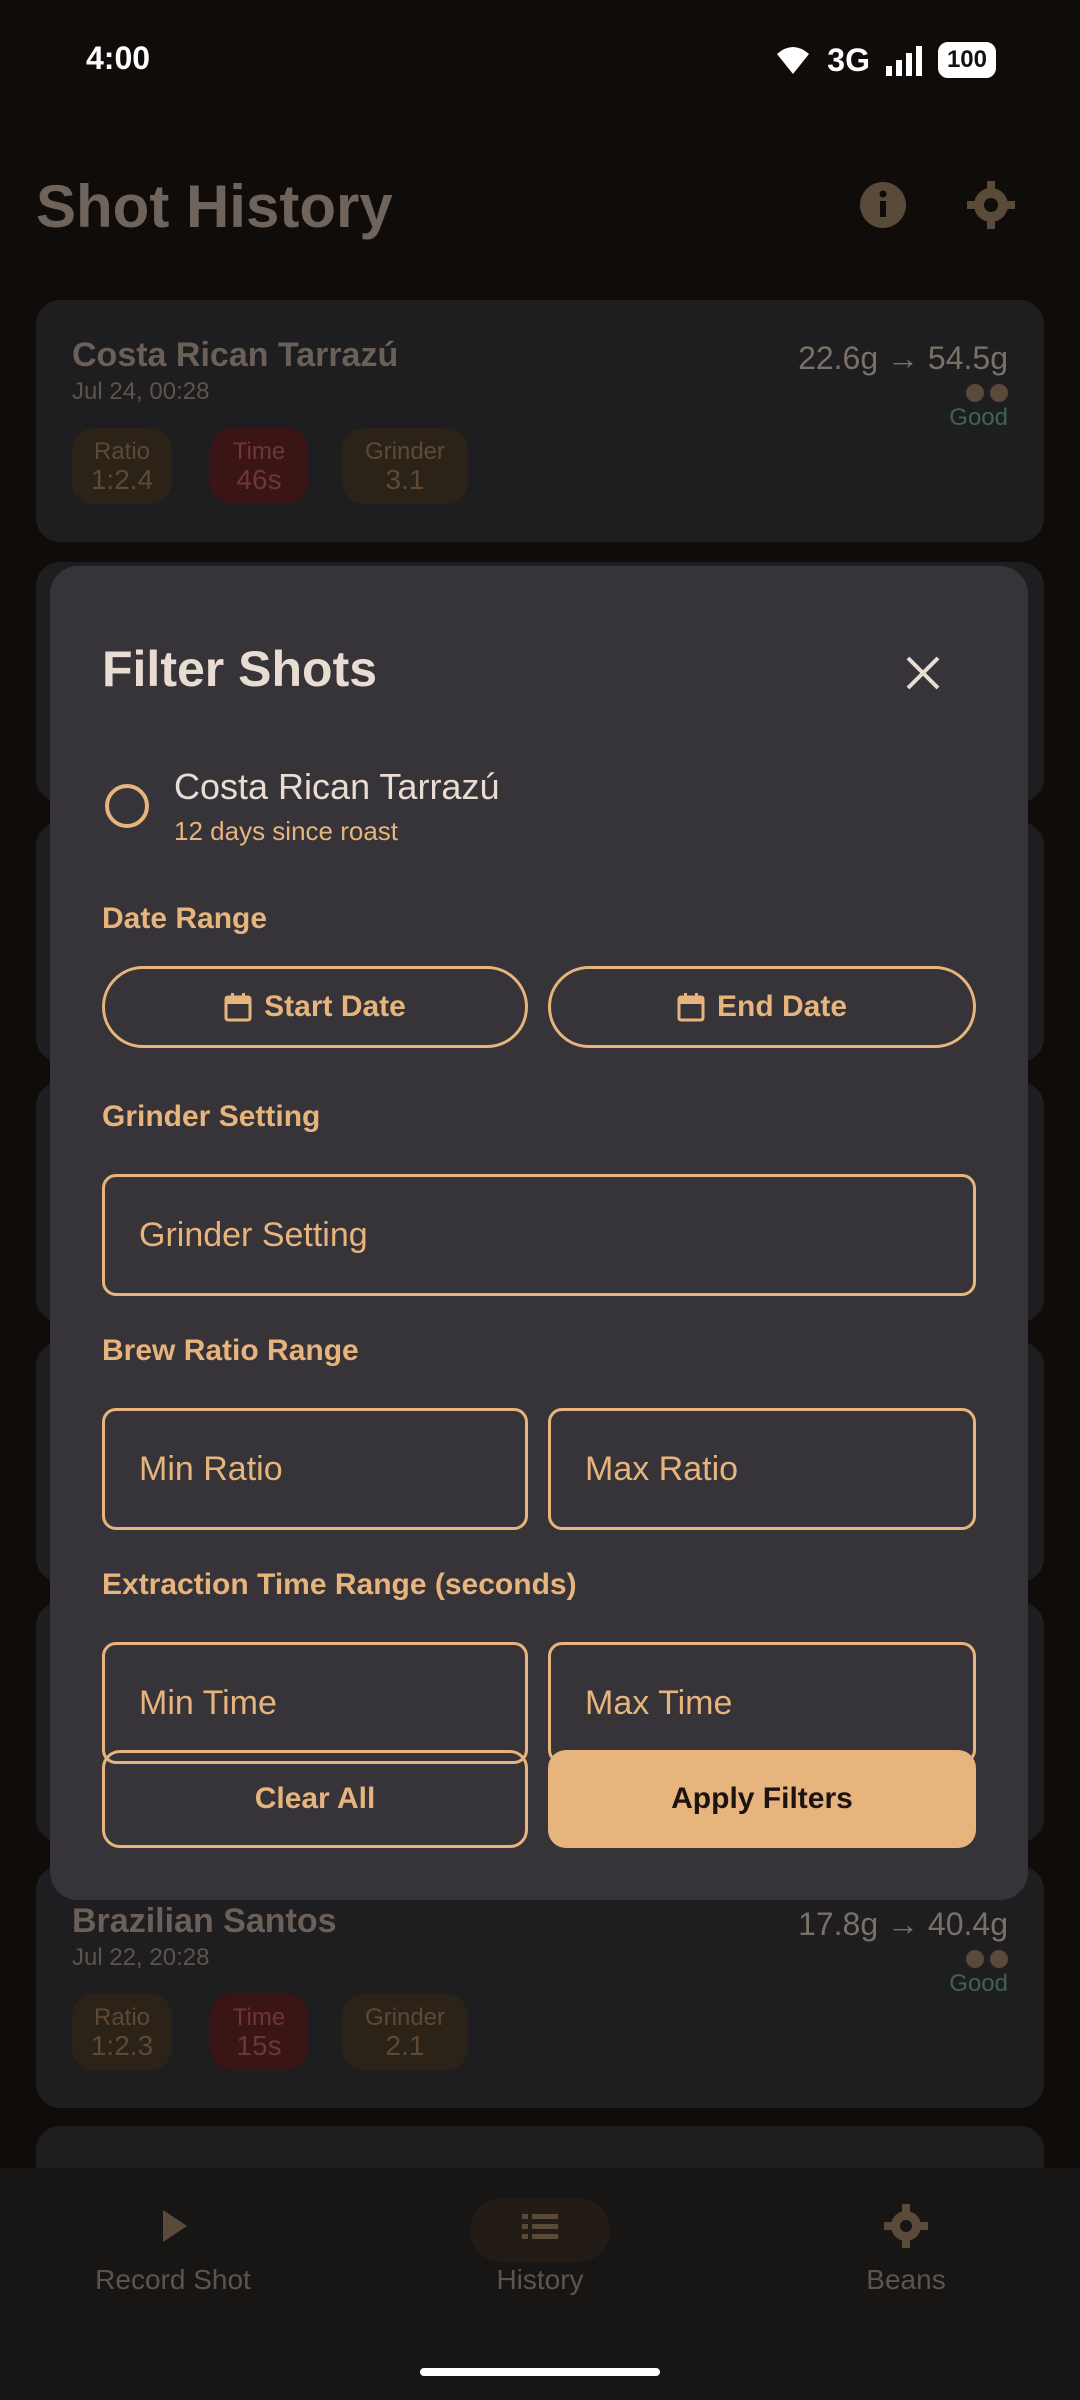  I want to click on nav-label: History, so click(540, 2279).